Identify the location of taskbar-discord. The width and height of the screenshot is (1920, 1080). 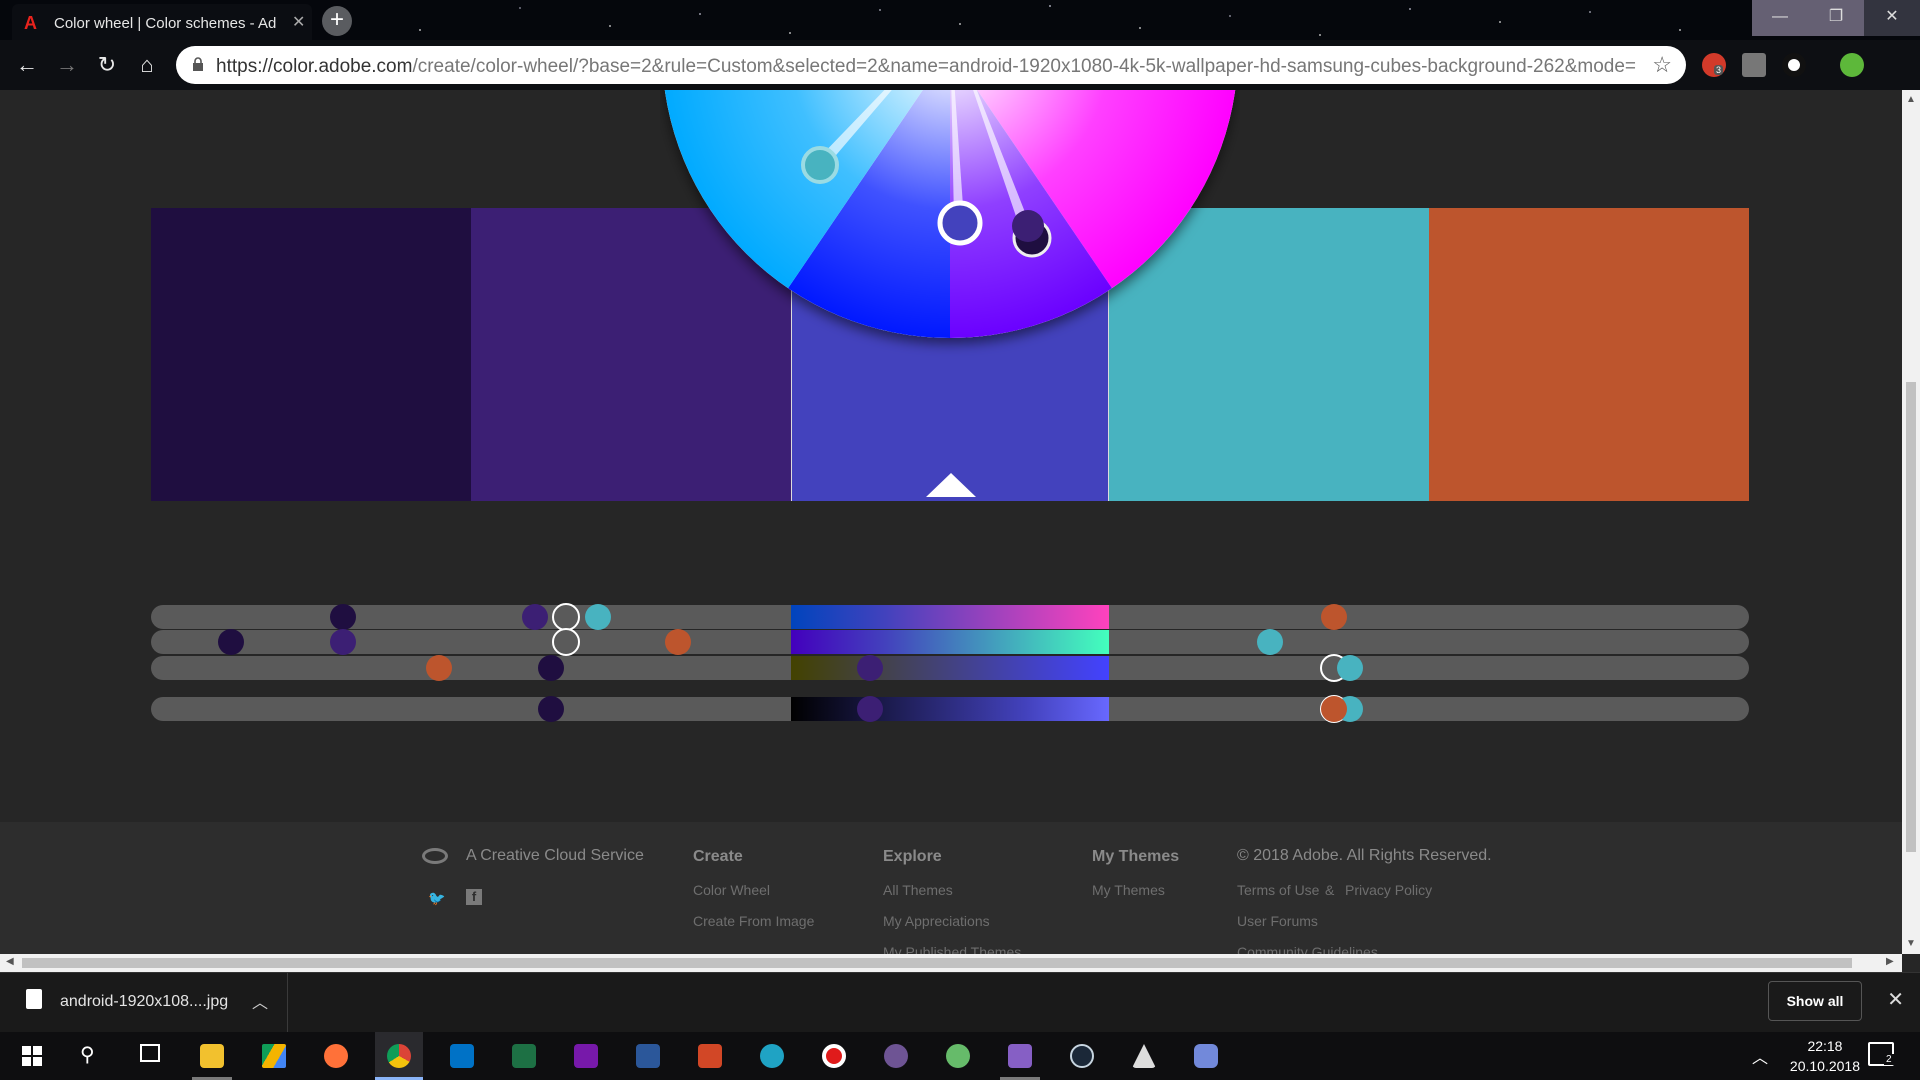
(1206, 1056).